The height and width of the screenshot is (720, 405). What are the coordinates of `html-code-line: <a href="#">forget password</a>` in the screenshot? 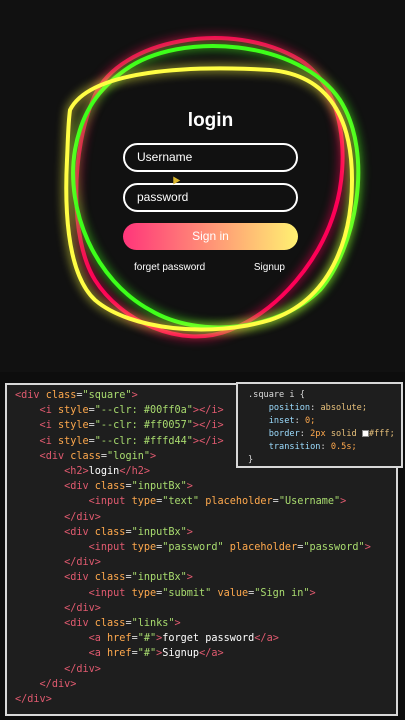 It's located at (183, 639).